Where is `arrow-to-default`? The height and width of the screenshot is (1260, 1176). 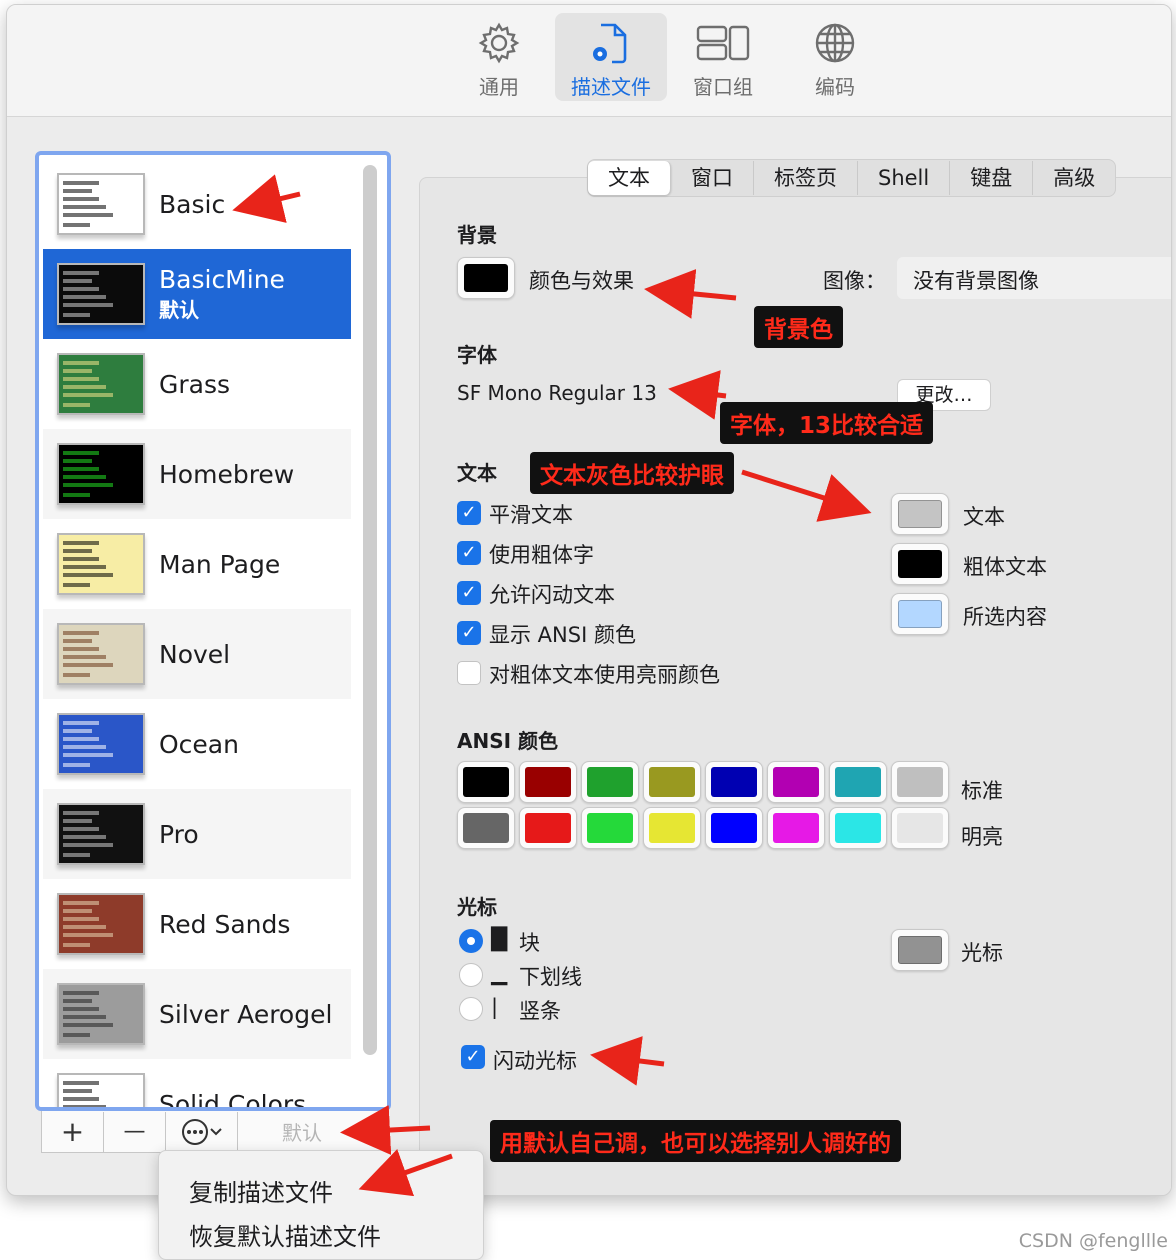 arrow-to-default is located at coordinates (385, 1130).